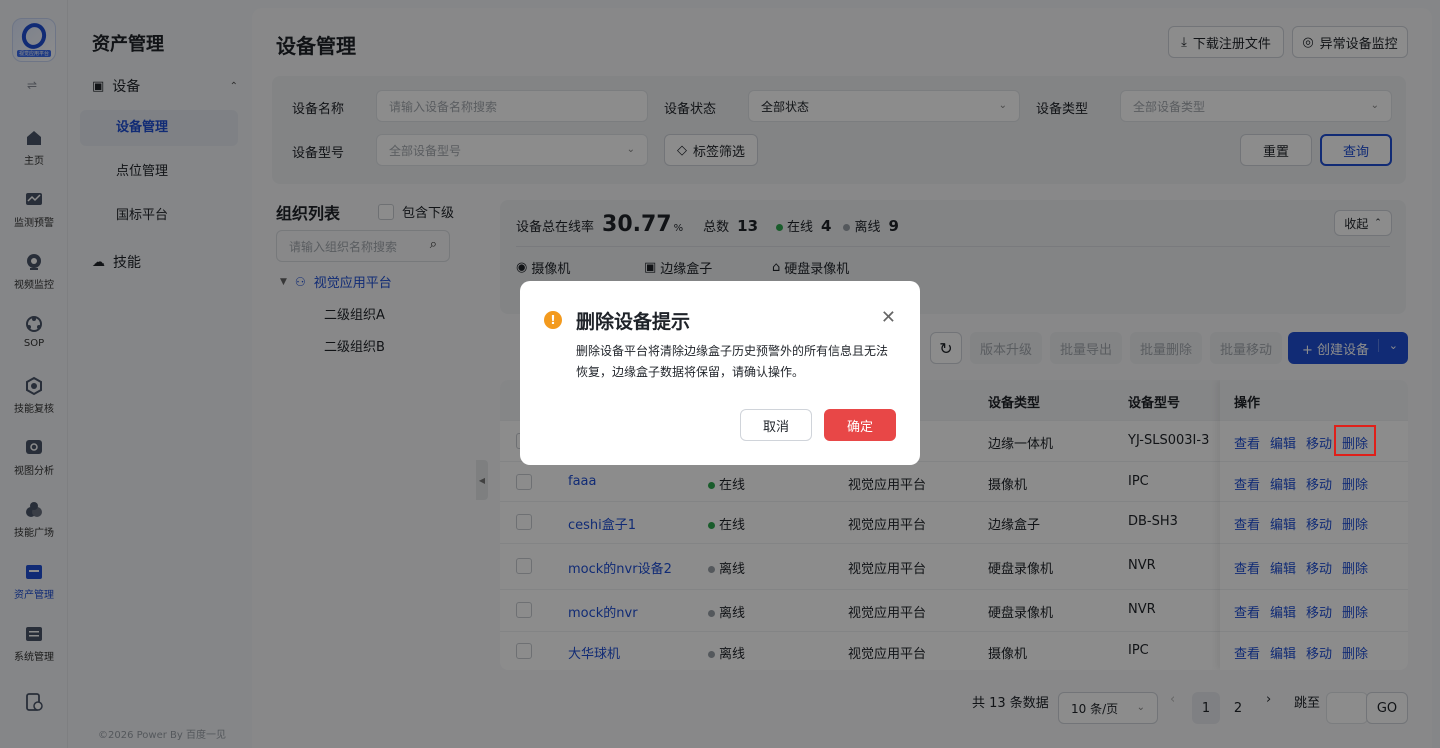 This screenshot has width=1440, height=748. I want to click on cancel-button: 取消, so click(776, 425).